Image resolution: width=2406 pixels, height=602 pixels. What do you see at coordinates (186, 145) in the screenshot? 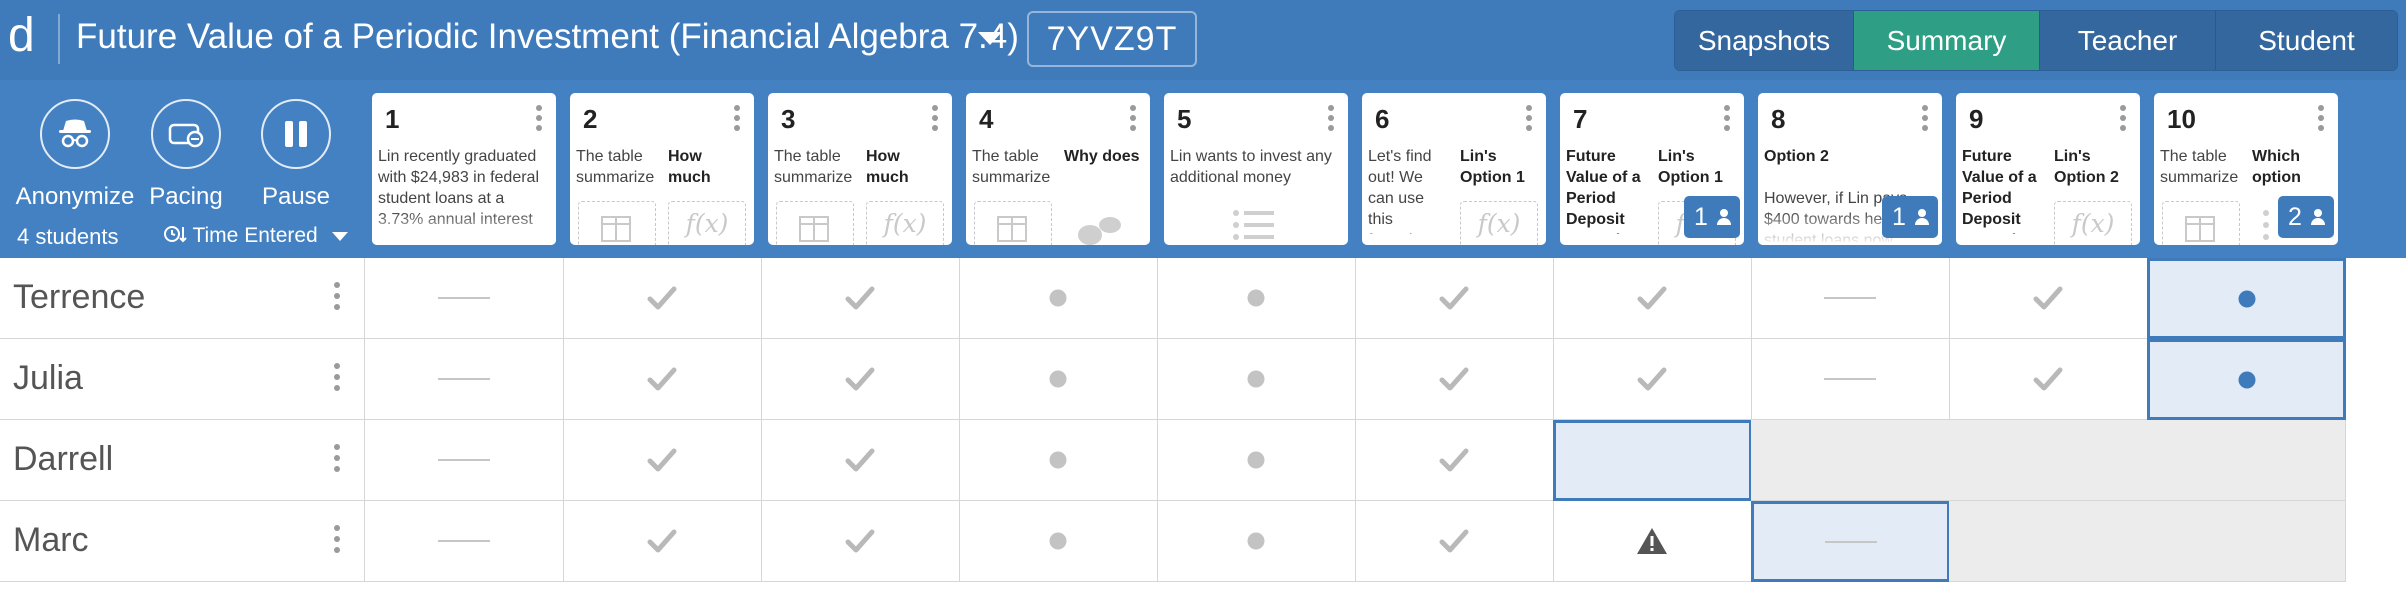
I see `pacing-button: Pacing` at bounding box center [186, 145].